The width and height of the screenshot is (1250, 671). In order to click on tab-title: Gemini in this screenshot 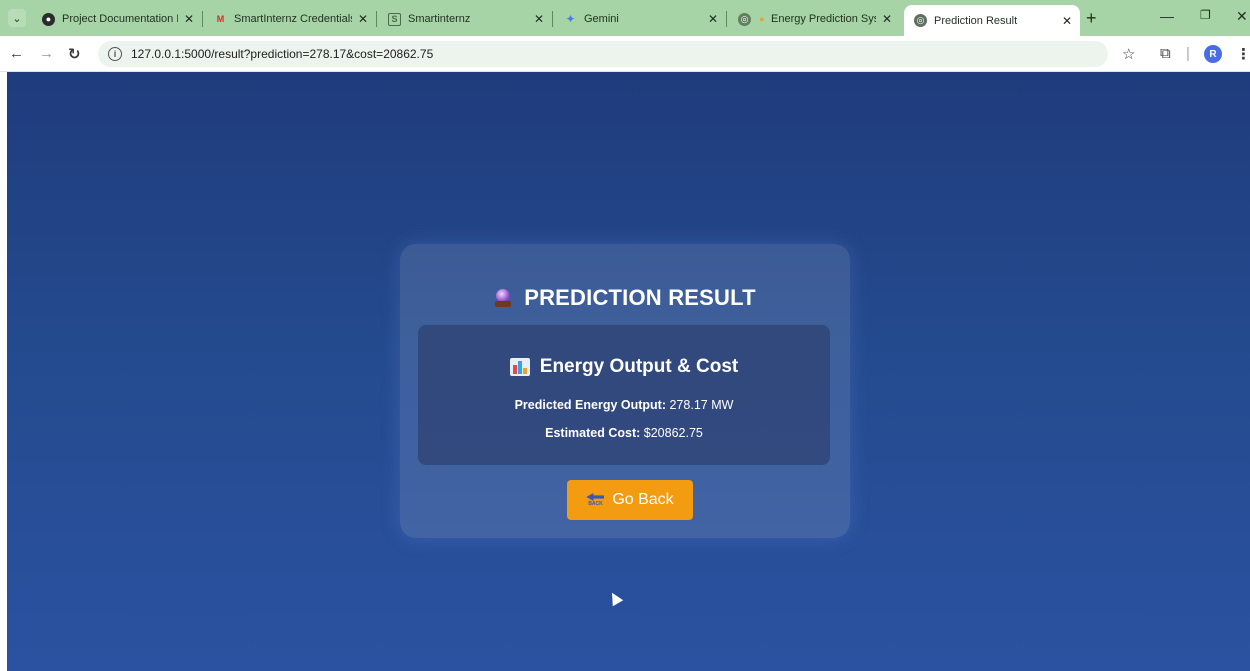, I will do `click(601, 19)`.